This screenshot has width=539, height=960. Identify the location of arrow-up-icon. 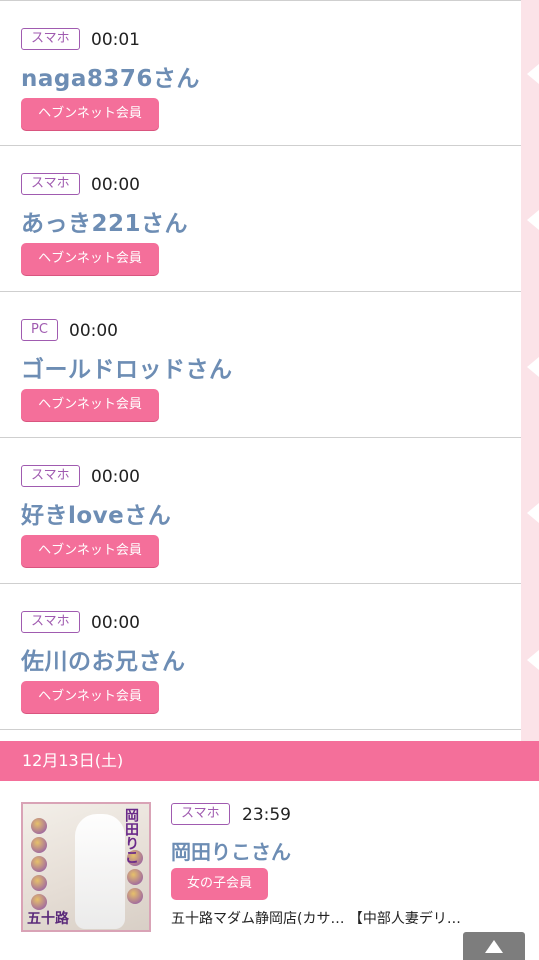
(494, 946).